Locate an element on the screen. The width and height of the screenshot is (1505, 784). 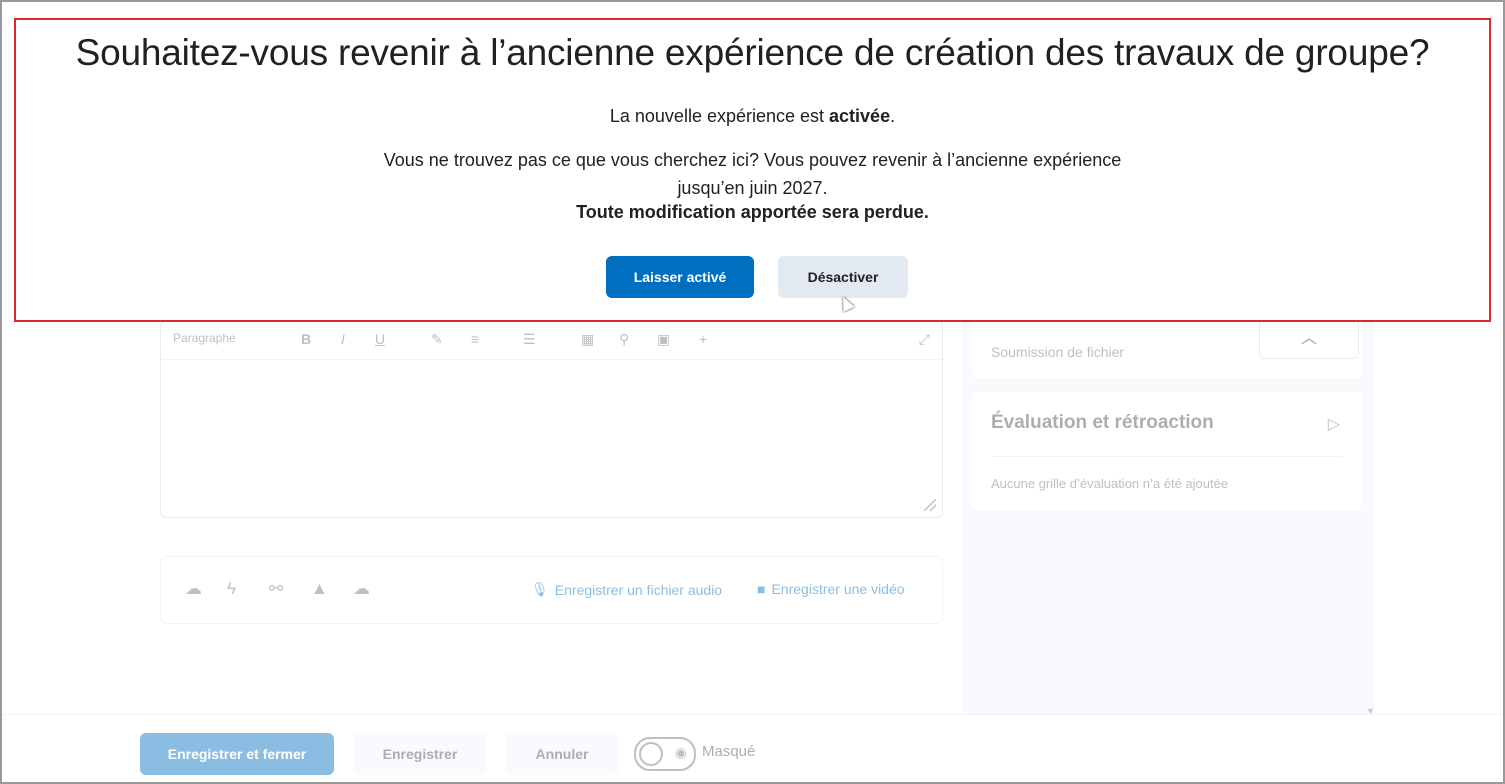
visibility-label: Masqué is located at coordinates (729, 751).